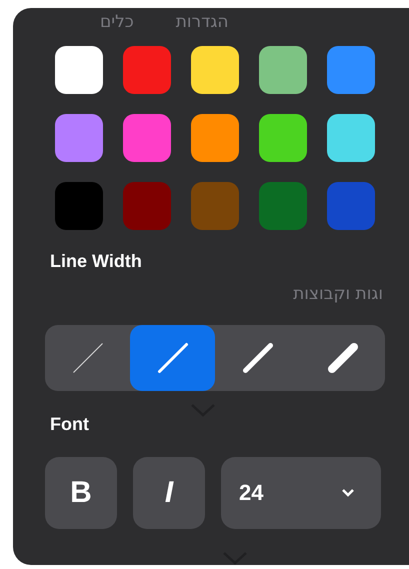 The width and height of the screenshot is (409, 569). Describe the element at coordinates (69, 424) in the screenshot. I see `font-label: Font` at that location.